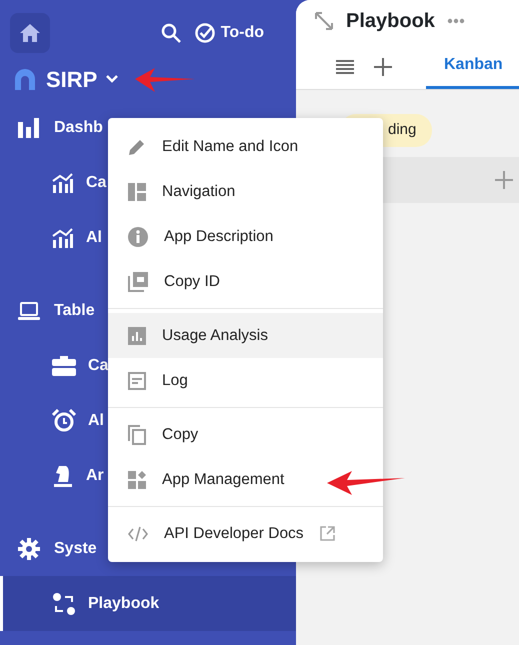 The height and width of the screenshot is (645, 519). What do you see at coordinates (72, 80) in the screenshot?
I see `app-name: SIRP` at bounding box center [72, 80].